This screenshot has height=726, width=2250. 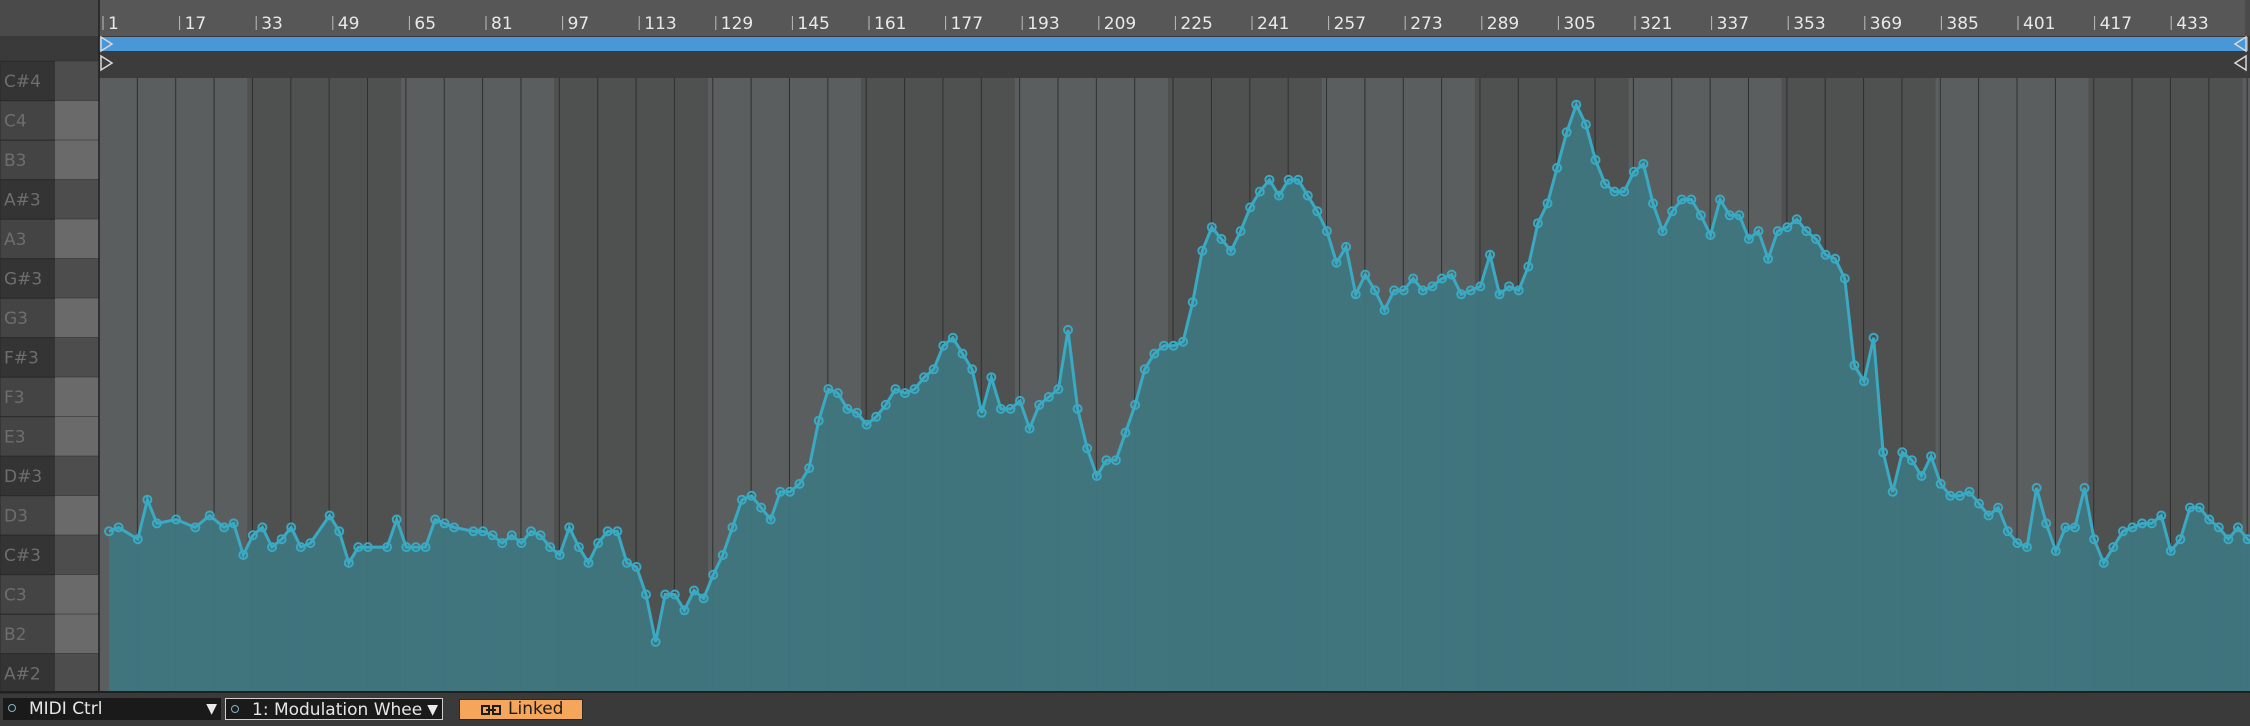 I want to click on device-chooser-label: MIDI Ctrl, so click(x=66, y=709).